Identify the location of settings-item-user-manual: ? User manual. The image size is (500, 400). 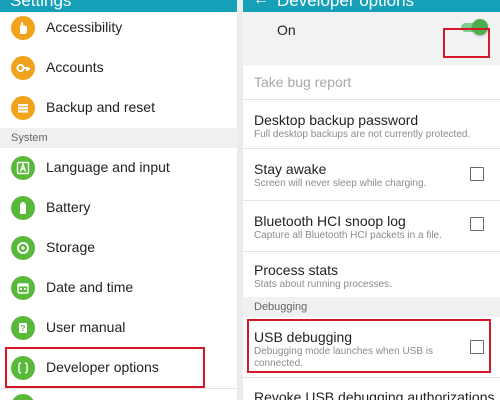
(118, 328).